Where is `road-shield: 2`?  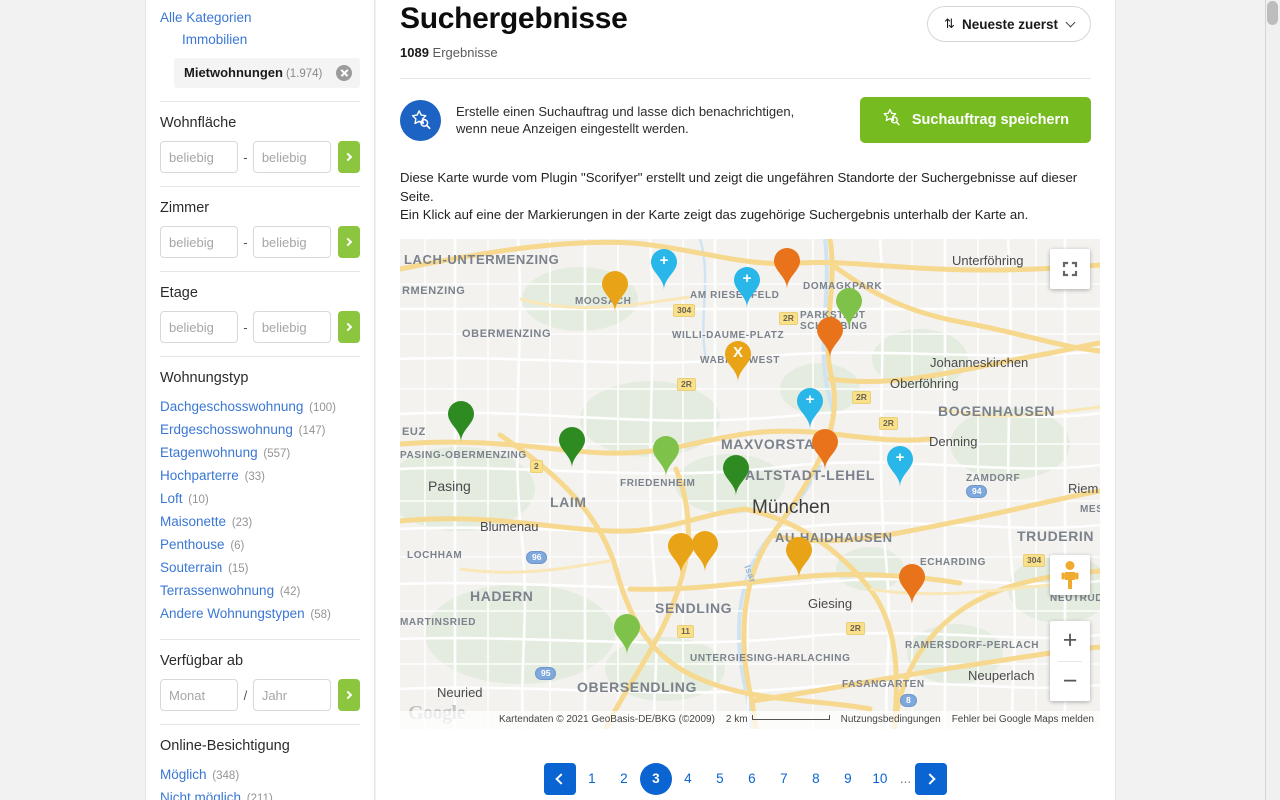 road-shield: 2 is located at coordinates (536, 466).